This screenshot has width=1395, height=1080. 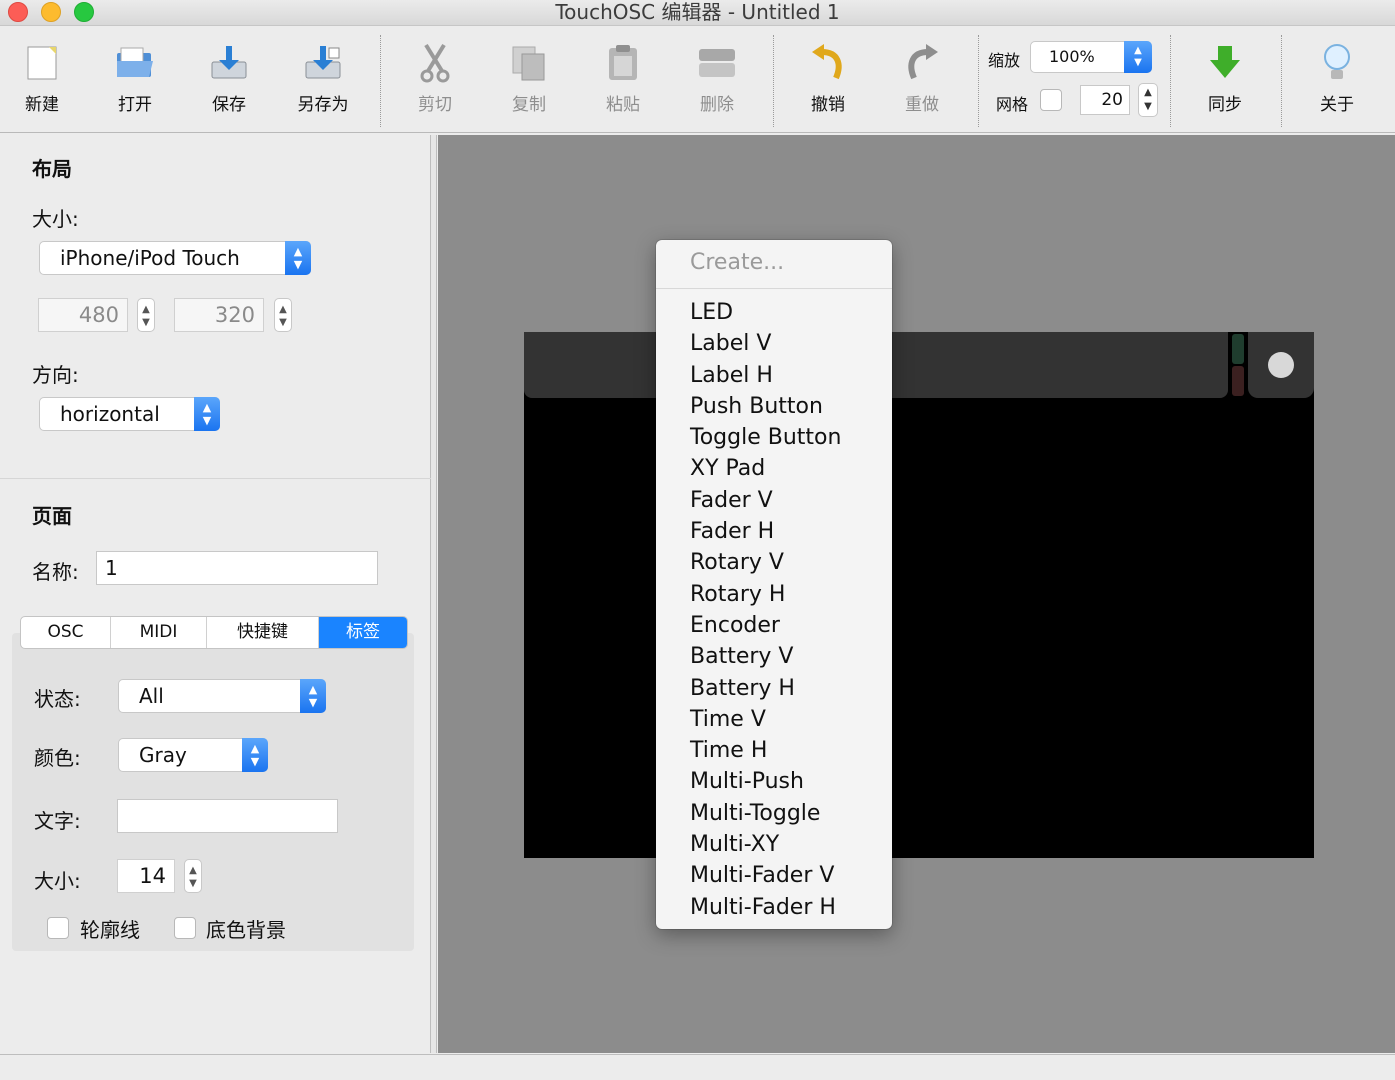 I want to click on menu-item-led: LED, so click(x=774, y=312).